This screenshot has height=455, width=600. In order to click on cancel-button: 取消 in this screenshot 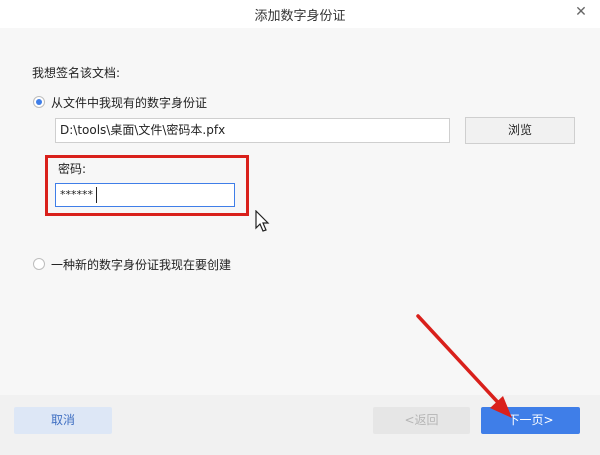, I will do `click(63, 420)`.